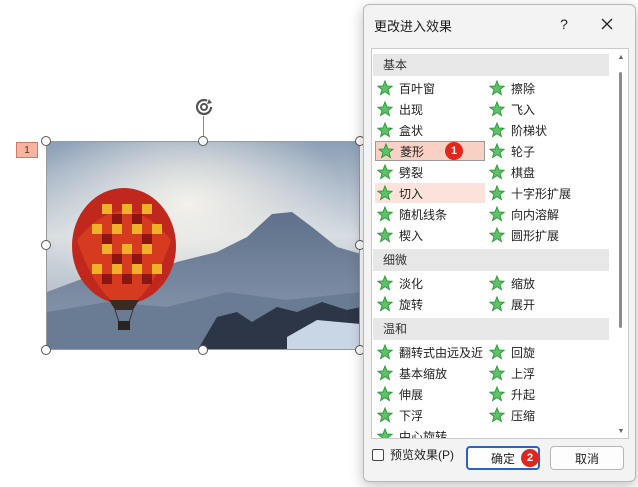  What do you see at coordinates (542, 415) in the screenshot?
I see `effect-item: 压缩` at bounding box center [542, 415].